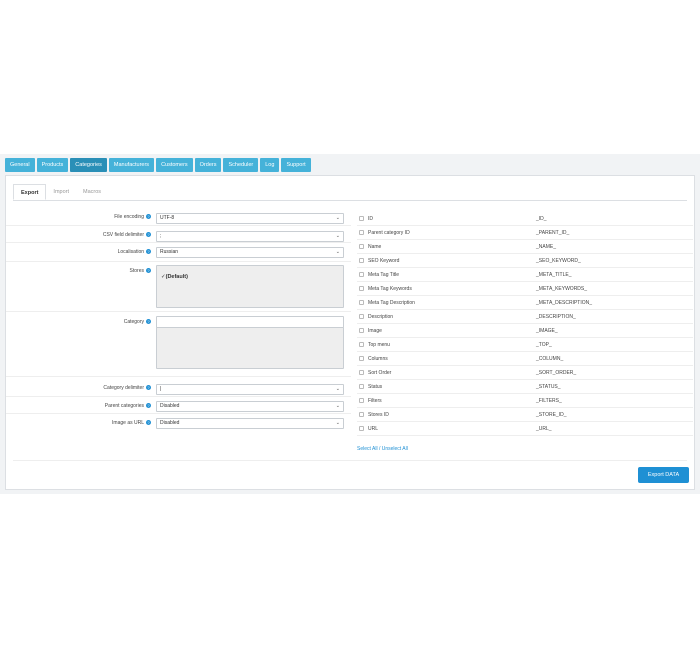 The height and width of the screenshot is (650, 700). I want to click on stores-label: Stores?, so click(140, 271).